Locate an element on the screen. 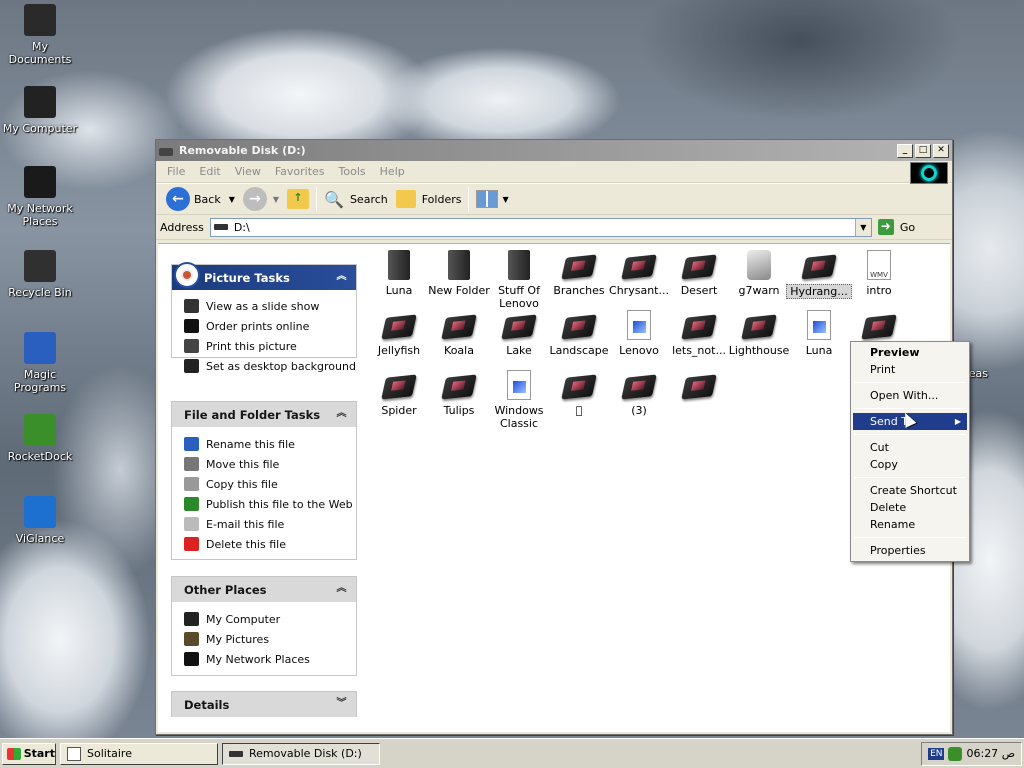 The image size is (1024, 768). taskbar-removable-disk: Removable Disk (D:) is located at coordinates (301, 753).